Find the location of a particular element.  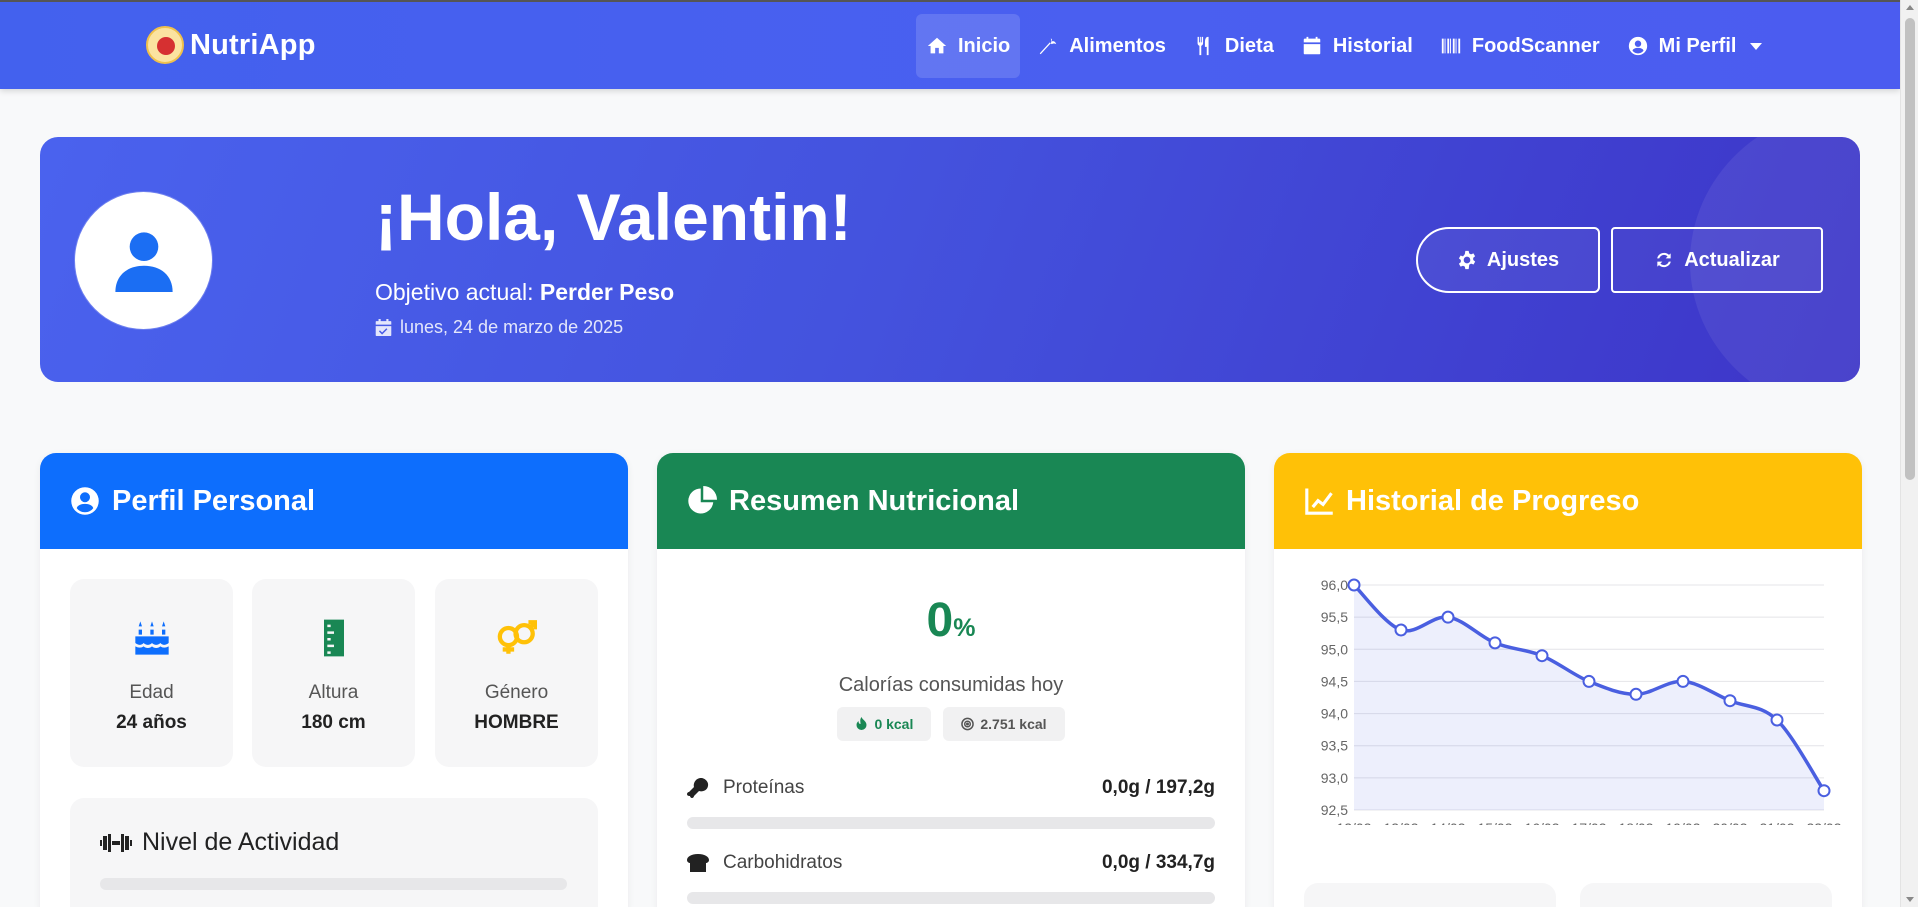

date-text: lunes, 24 de marzo de 2025 is located at coordinates (512, 327).